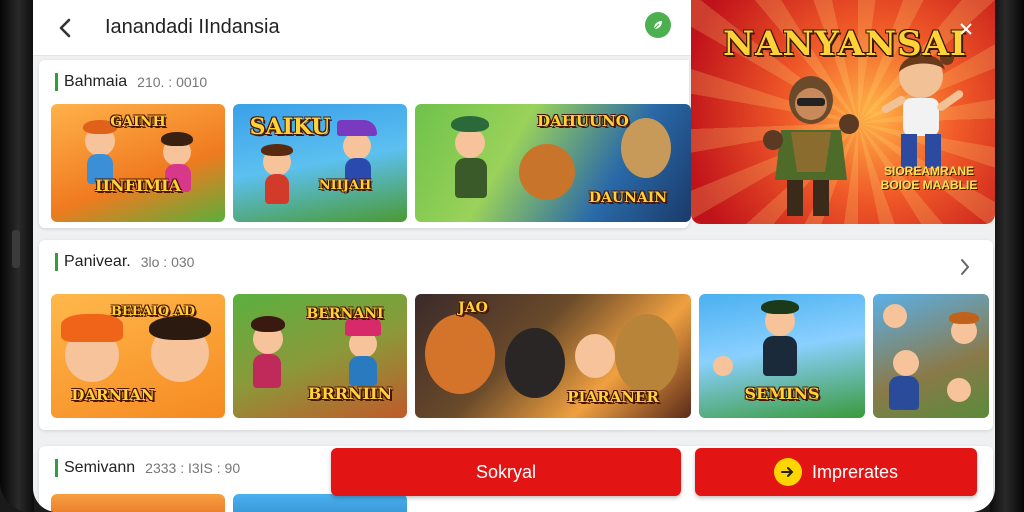 The width and height of the screenshot is (1024, 512). Describe the element at coordinates (345, 185) in the screenshot. I see `card-title-bottom: NIIJAH` at that location.